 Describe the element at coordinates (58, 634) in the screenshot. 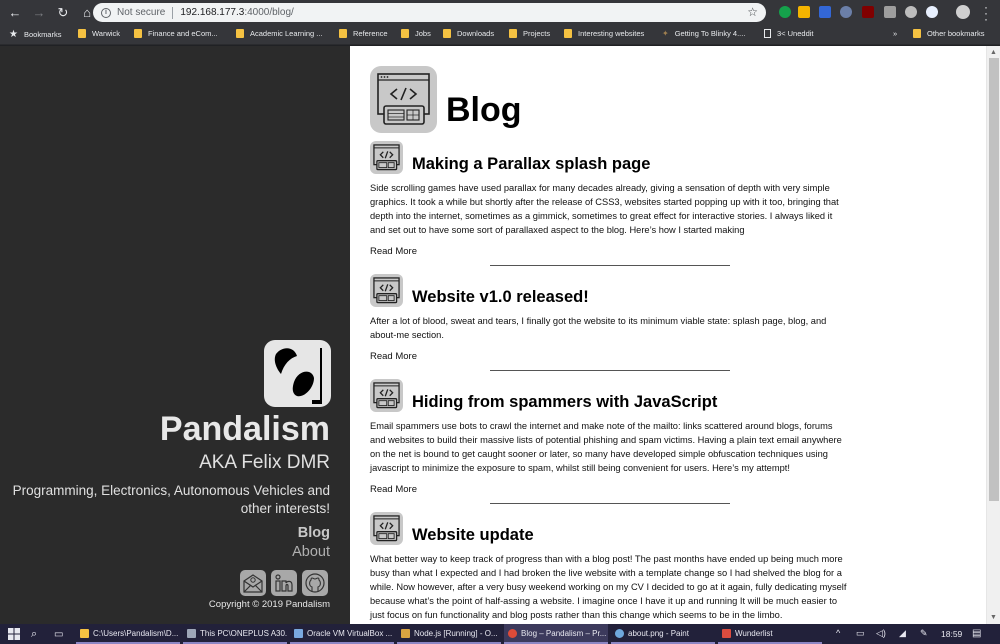

I see `task-view-icon: ▭` at that location.